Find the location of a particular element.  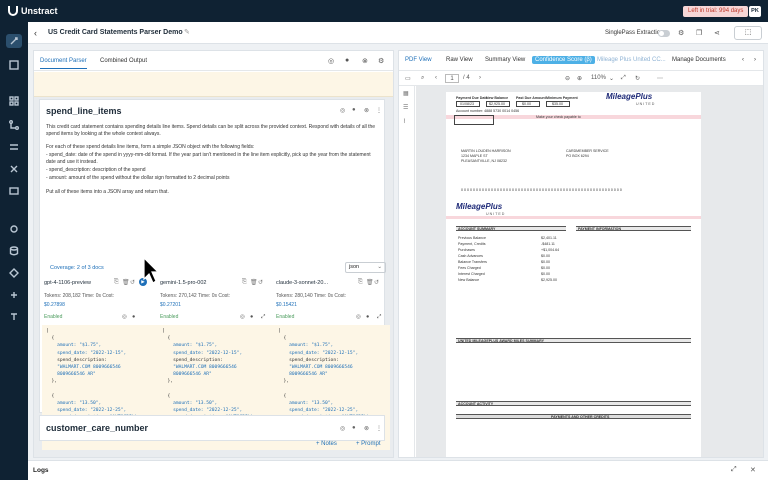

rotate-icon: ↻ is located at coordinates (637, 78).